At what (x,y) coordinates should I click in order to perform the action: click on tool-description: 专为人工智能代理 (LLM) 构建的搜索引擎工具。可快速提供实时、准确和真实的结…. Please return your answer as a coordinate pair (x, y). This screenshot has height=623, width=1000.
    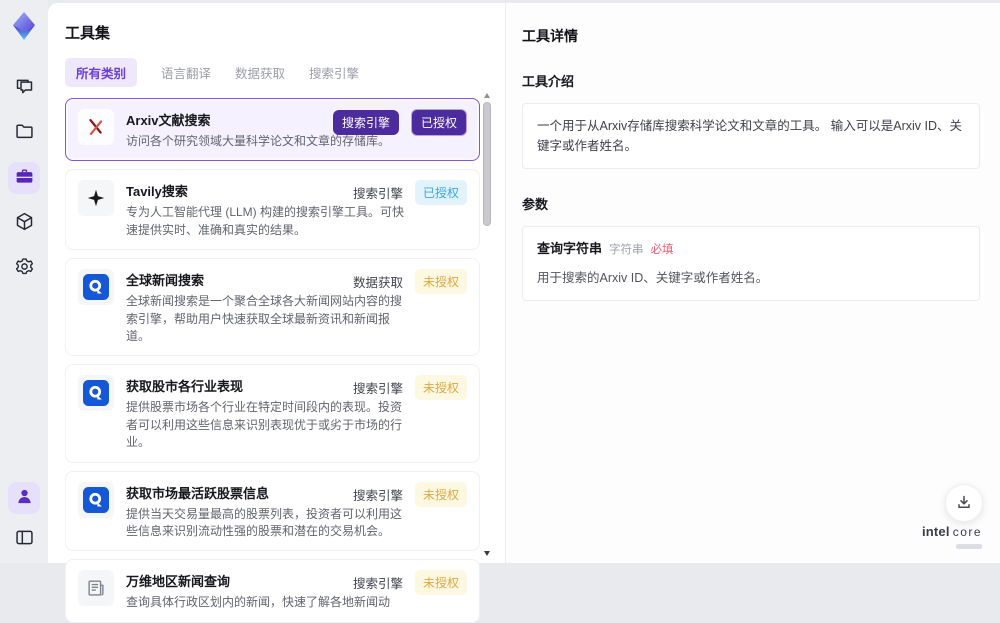
    Looking at the image, I should click on (265, 221).